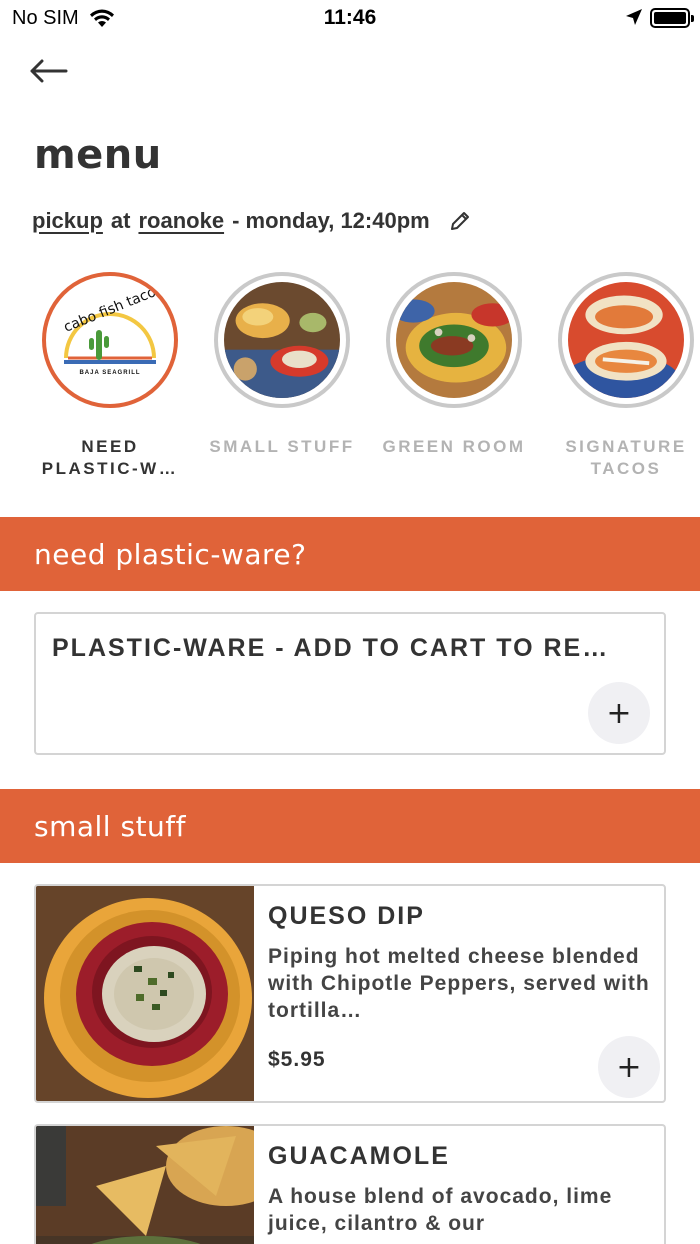 The height and width of the screenshot is (1244, 700). I want to click on item-name: QUESO DIP, so click(346, 916).